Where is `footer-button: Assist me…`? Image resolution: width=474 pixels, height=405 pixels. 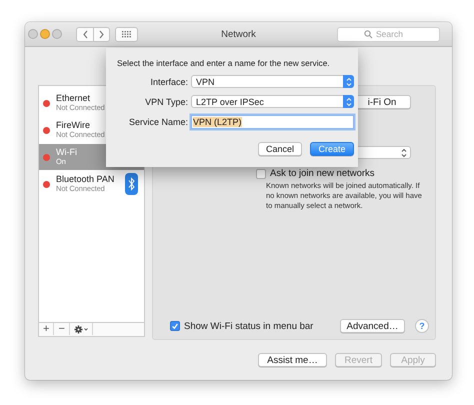 footer-button: Assist me… is located at coordinates (292, 360).